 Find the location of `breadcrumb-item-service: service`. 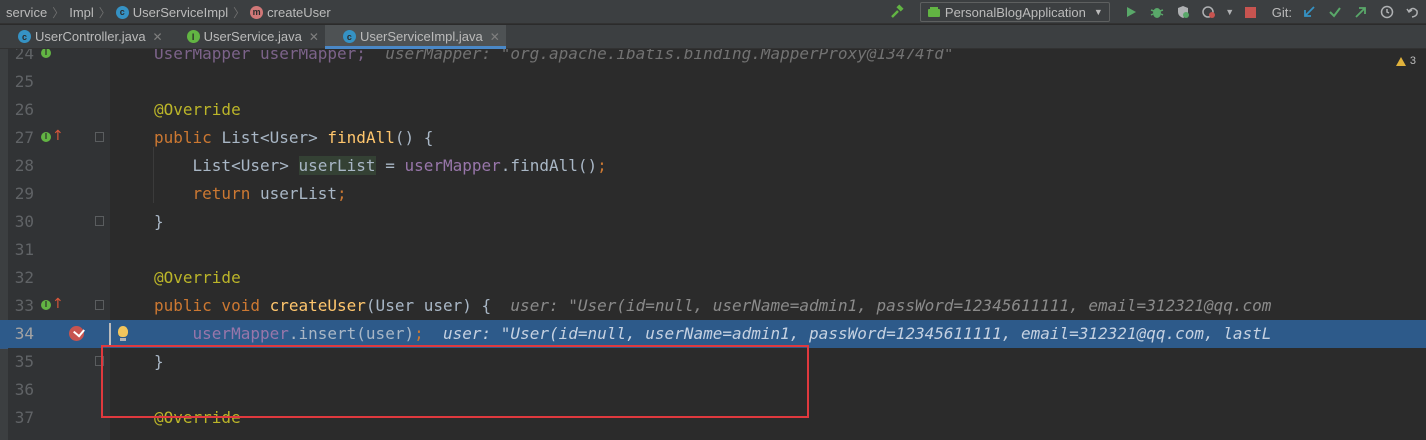

breadcrumb-item-service: service is located at coordinates (26, 12).